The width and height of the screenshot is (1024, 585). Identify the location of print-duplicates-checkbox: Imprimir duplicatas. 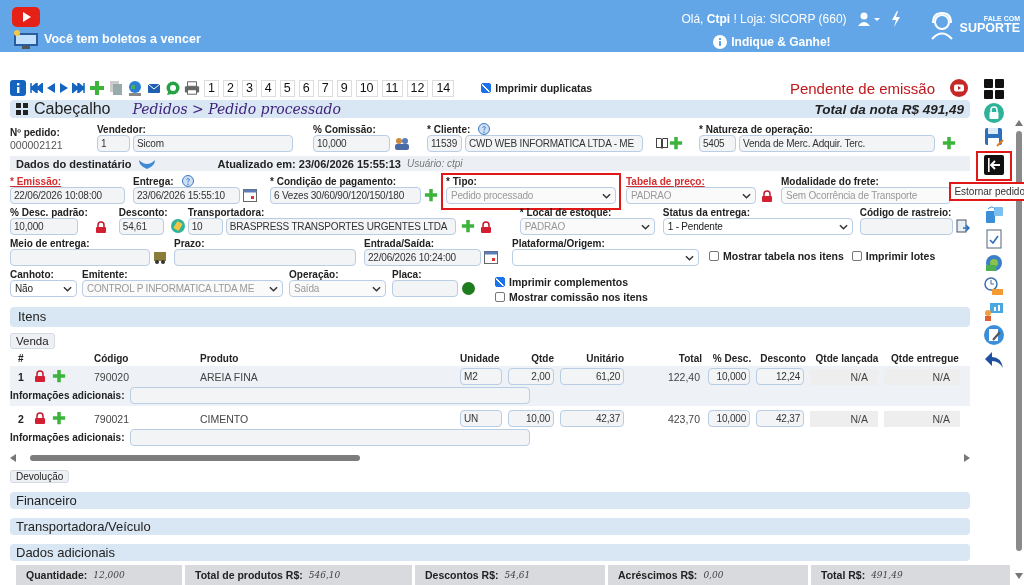
(537, 88).